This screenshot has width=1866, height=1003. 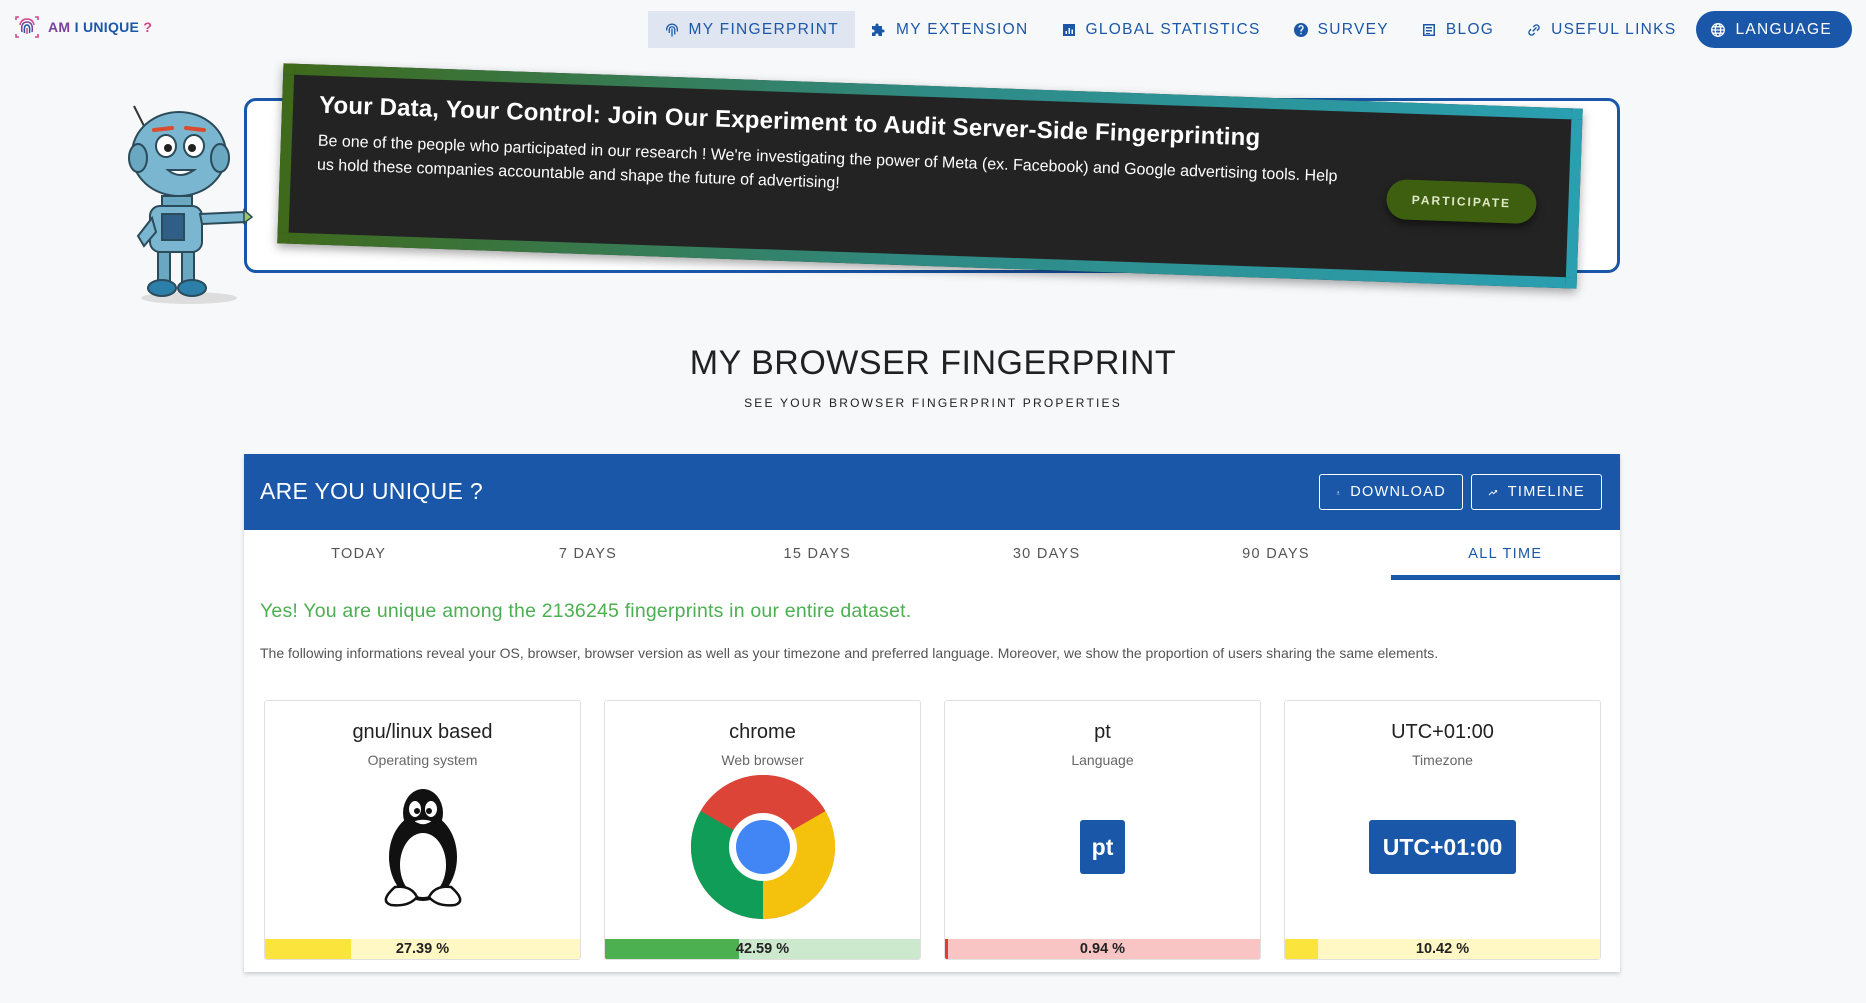 I want to click on property-label: Operating system, so click(x=422, y=760).